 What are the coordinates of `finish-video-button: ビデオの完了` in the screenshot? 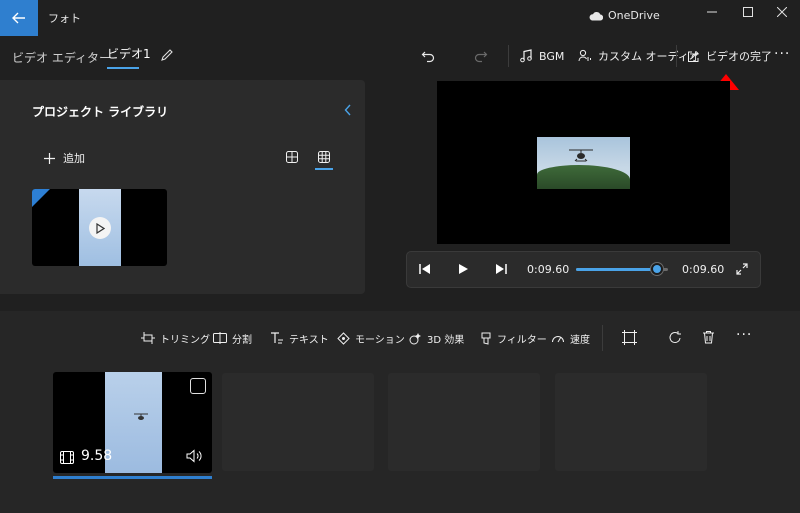 It's located at (729, 56).